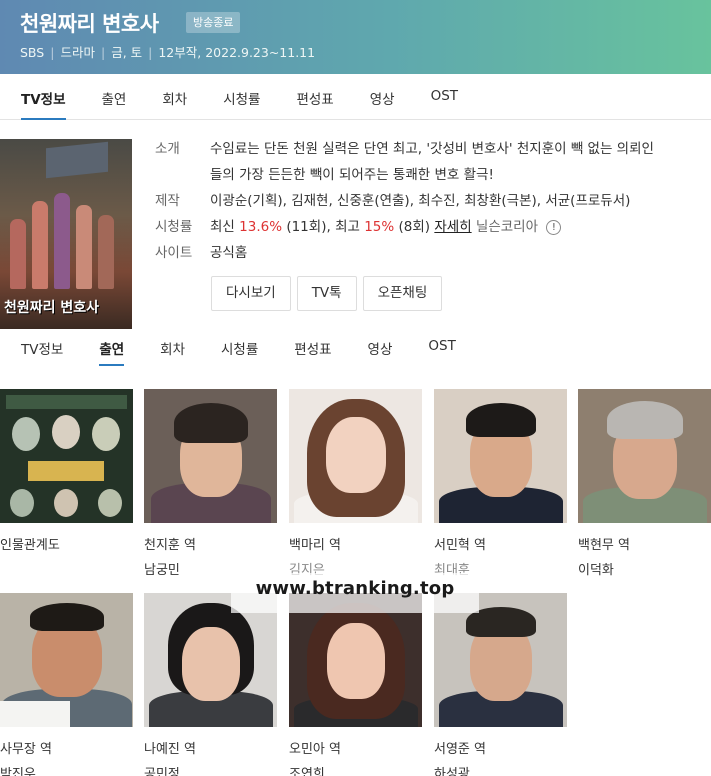 This screenshot has width=711, height=776. Describe the element at coordinates (355, 543) in the screenshot. I see `cast-role: 백마리 역` at that location.